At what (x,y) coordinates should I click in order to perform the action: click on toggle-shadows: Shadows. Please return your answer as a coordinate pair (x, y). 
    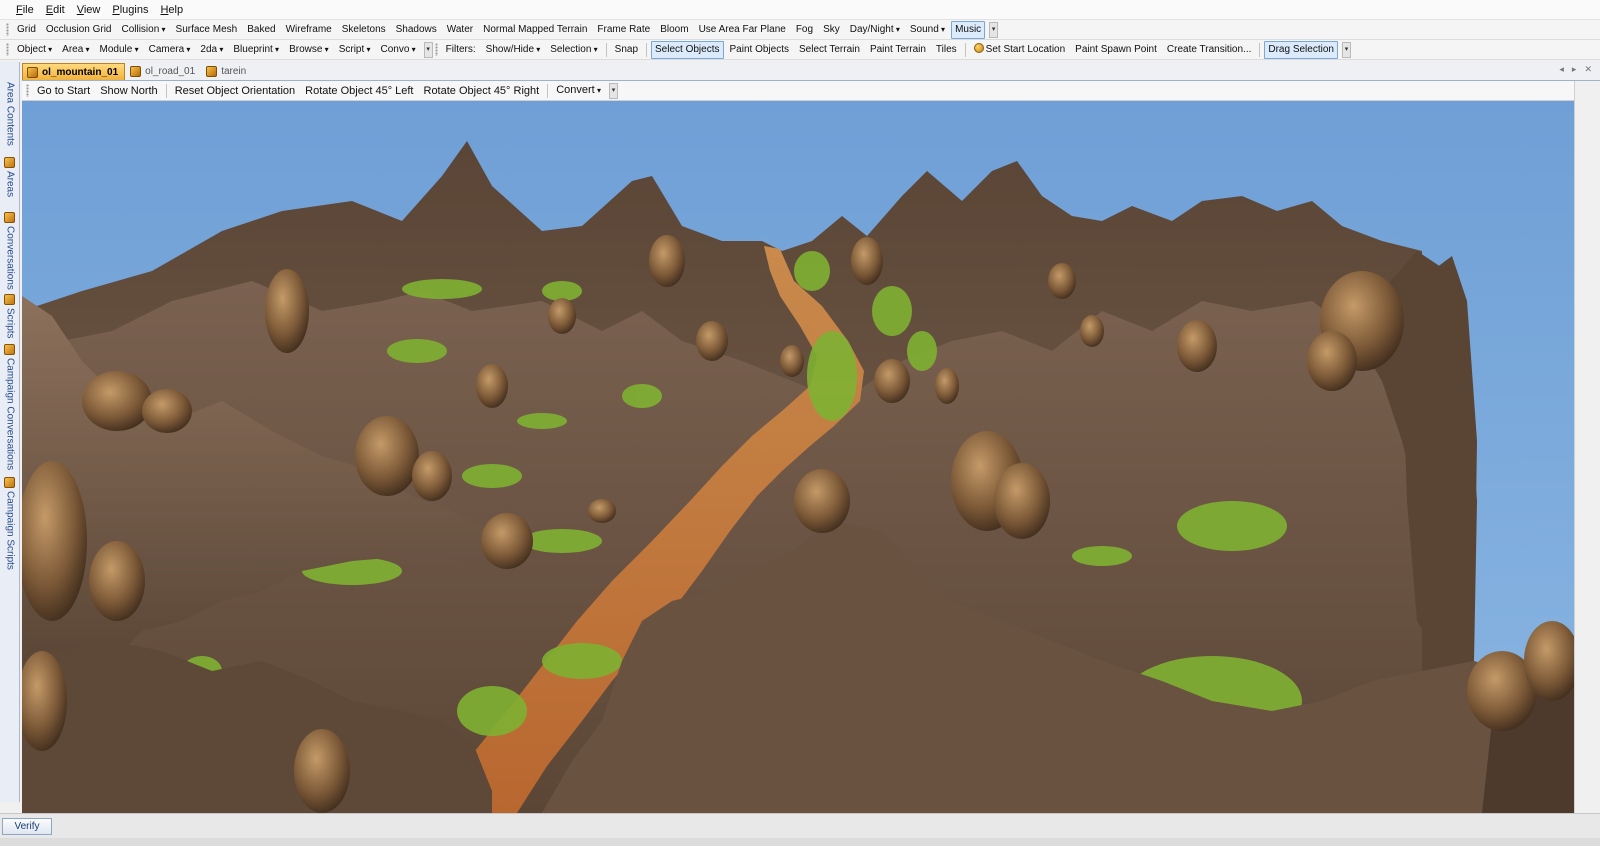
    Looking at the image, I should click on (416, 30).